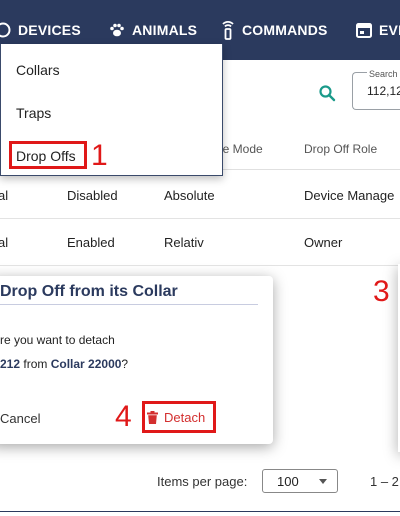 Image resolution: width=400 pixels, height=516 pixels. Describe the element at coordinates (381, 291) in the screenshot. I see `annotation-3: 3` at that location.